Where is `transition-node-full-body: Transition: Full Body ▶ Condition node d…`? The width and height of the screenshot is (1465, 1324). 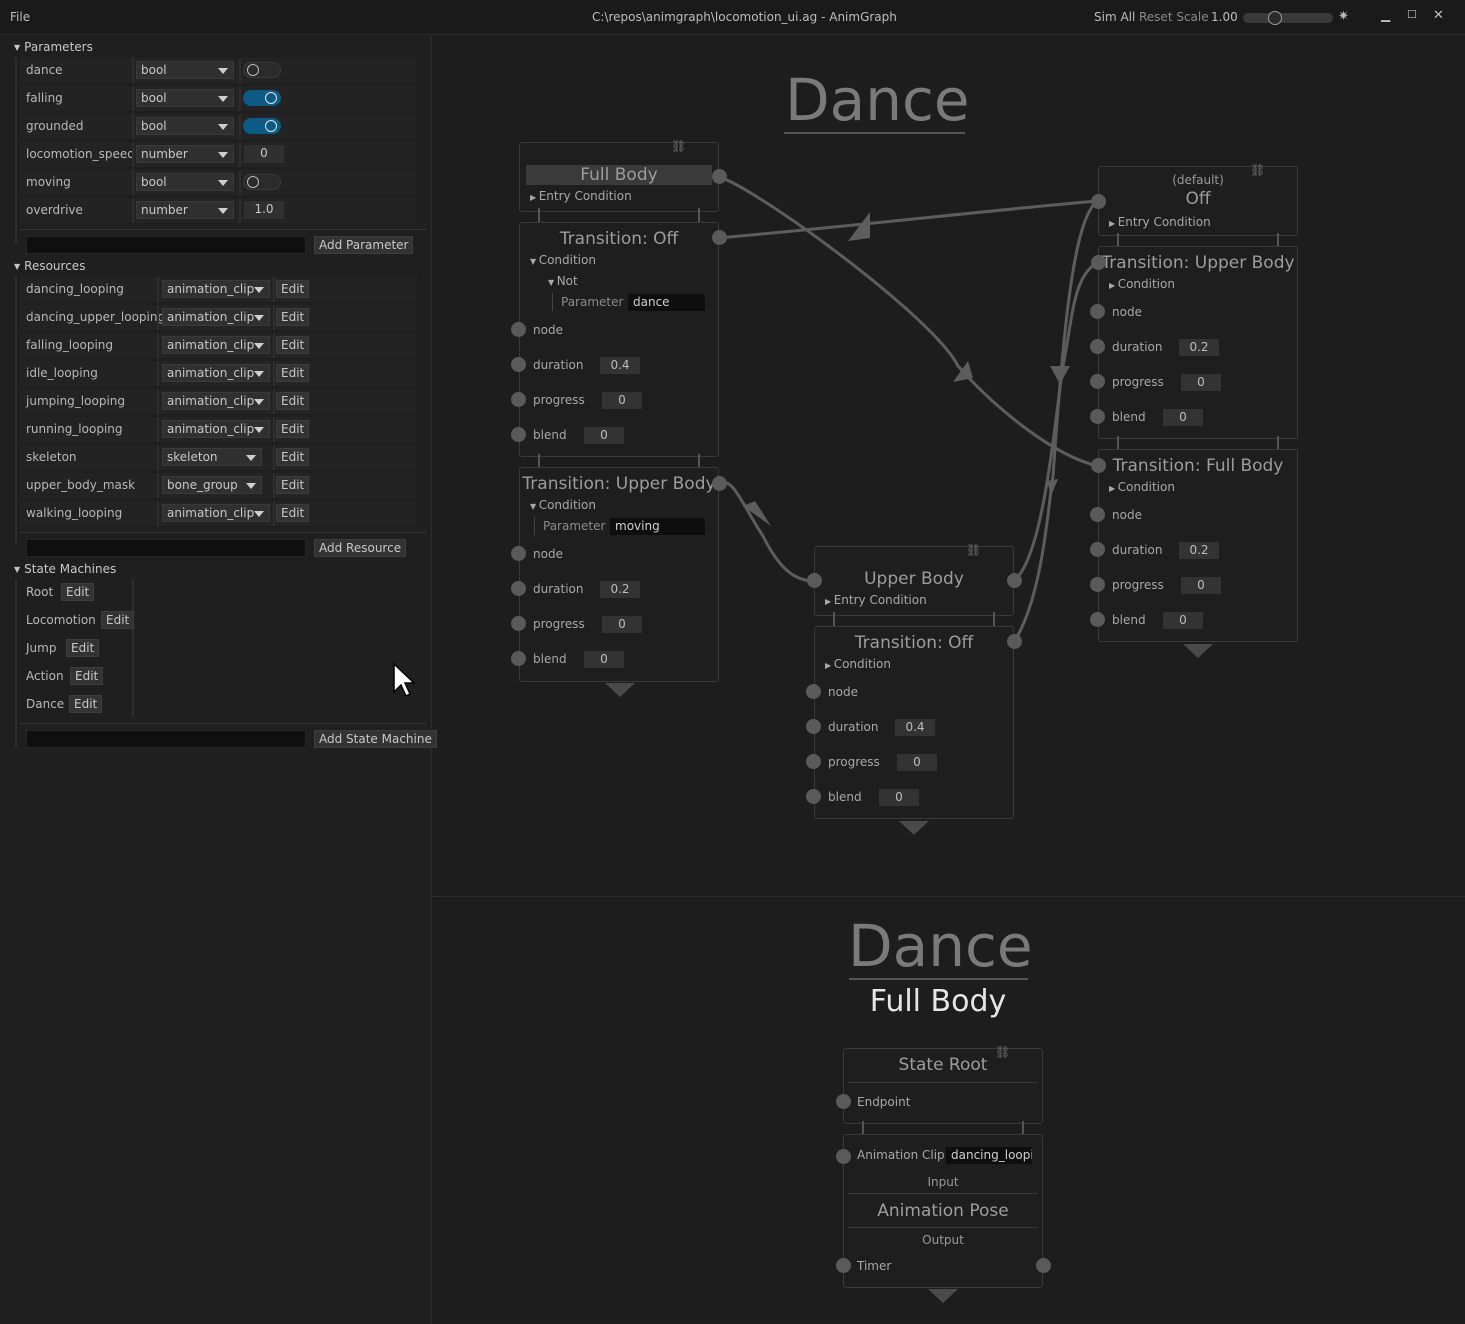
transition-node-full-body: Transition: Full Body ▶ Condition node d… is located at coordinates (1198, 545).